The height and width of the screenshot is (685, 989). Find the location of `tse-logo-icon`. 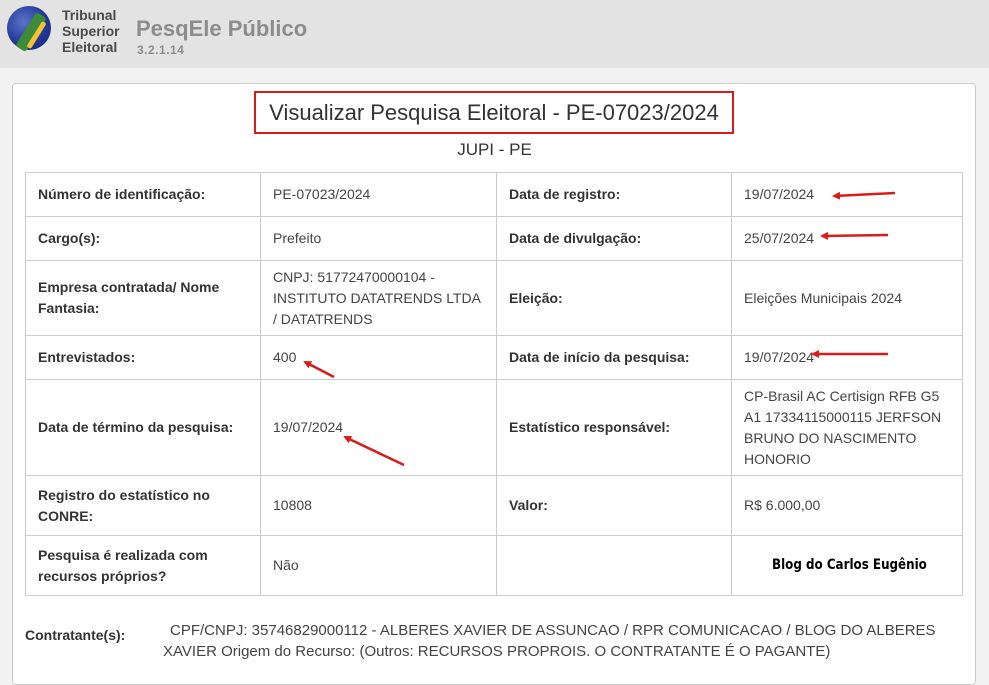

tse-logo-icon is located at coordinates (29, 29).